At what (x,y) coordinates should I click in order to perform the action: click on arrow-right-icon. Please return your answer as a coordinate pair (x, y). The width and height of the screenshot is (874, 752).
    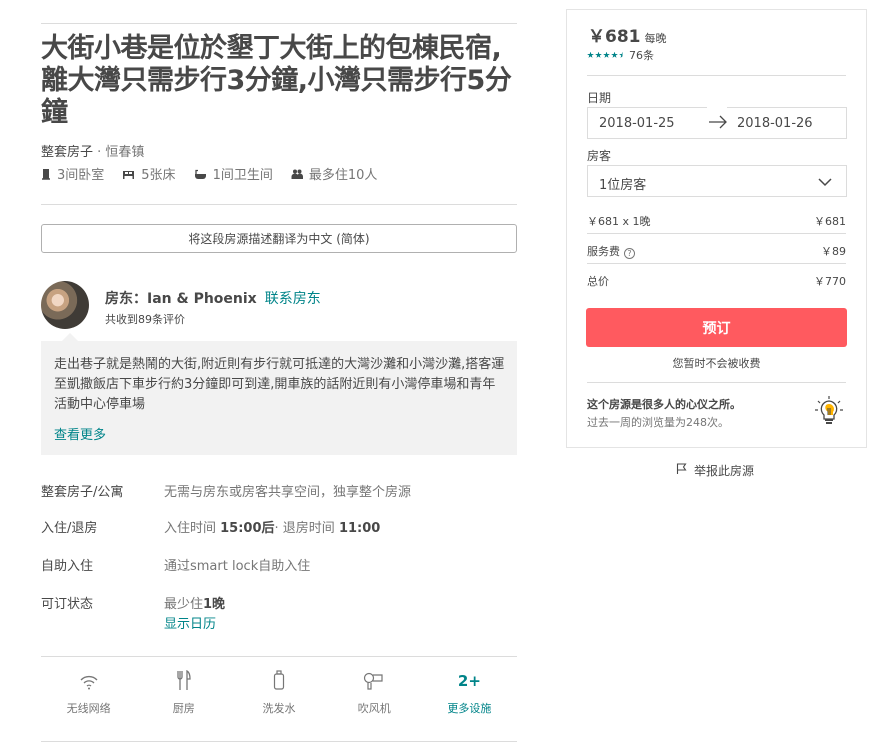
    Looking at the image, I should click on (718, 124).